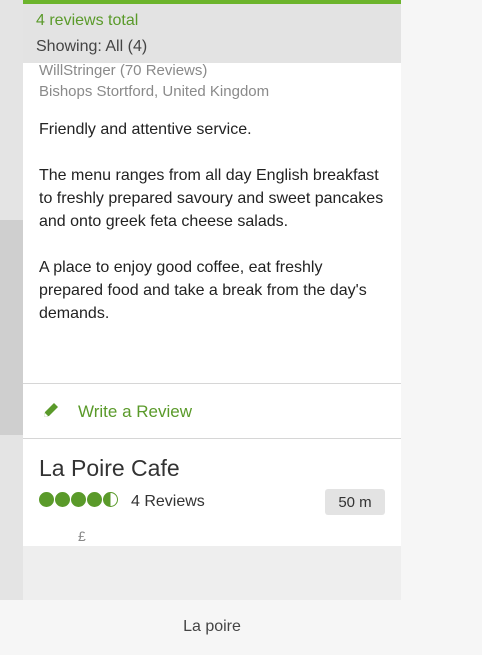 Image resolution: width=482 pixels, height=655 pixels. Describe the element at coordinates (212, 573) in the screenshot. I see `bottom-area` at that location.